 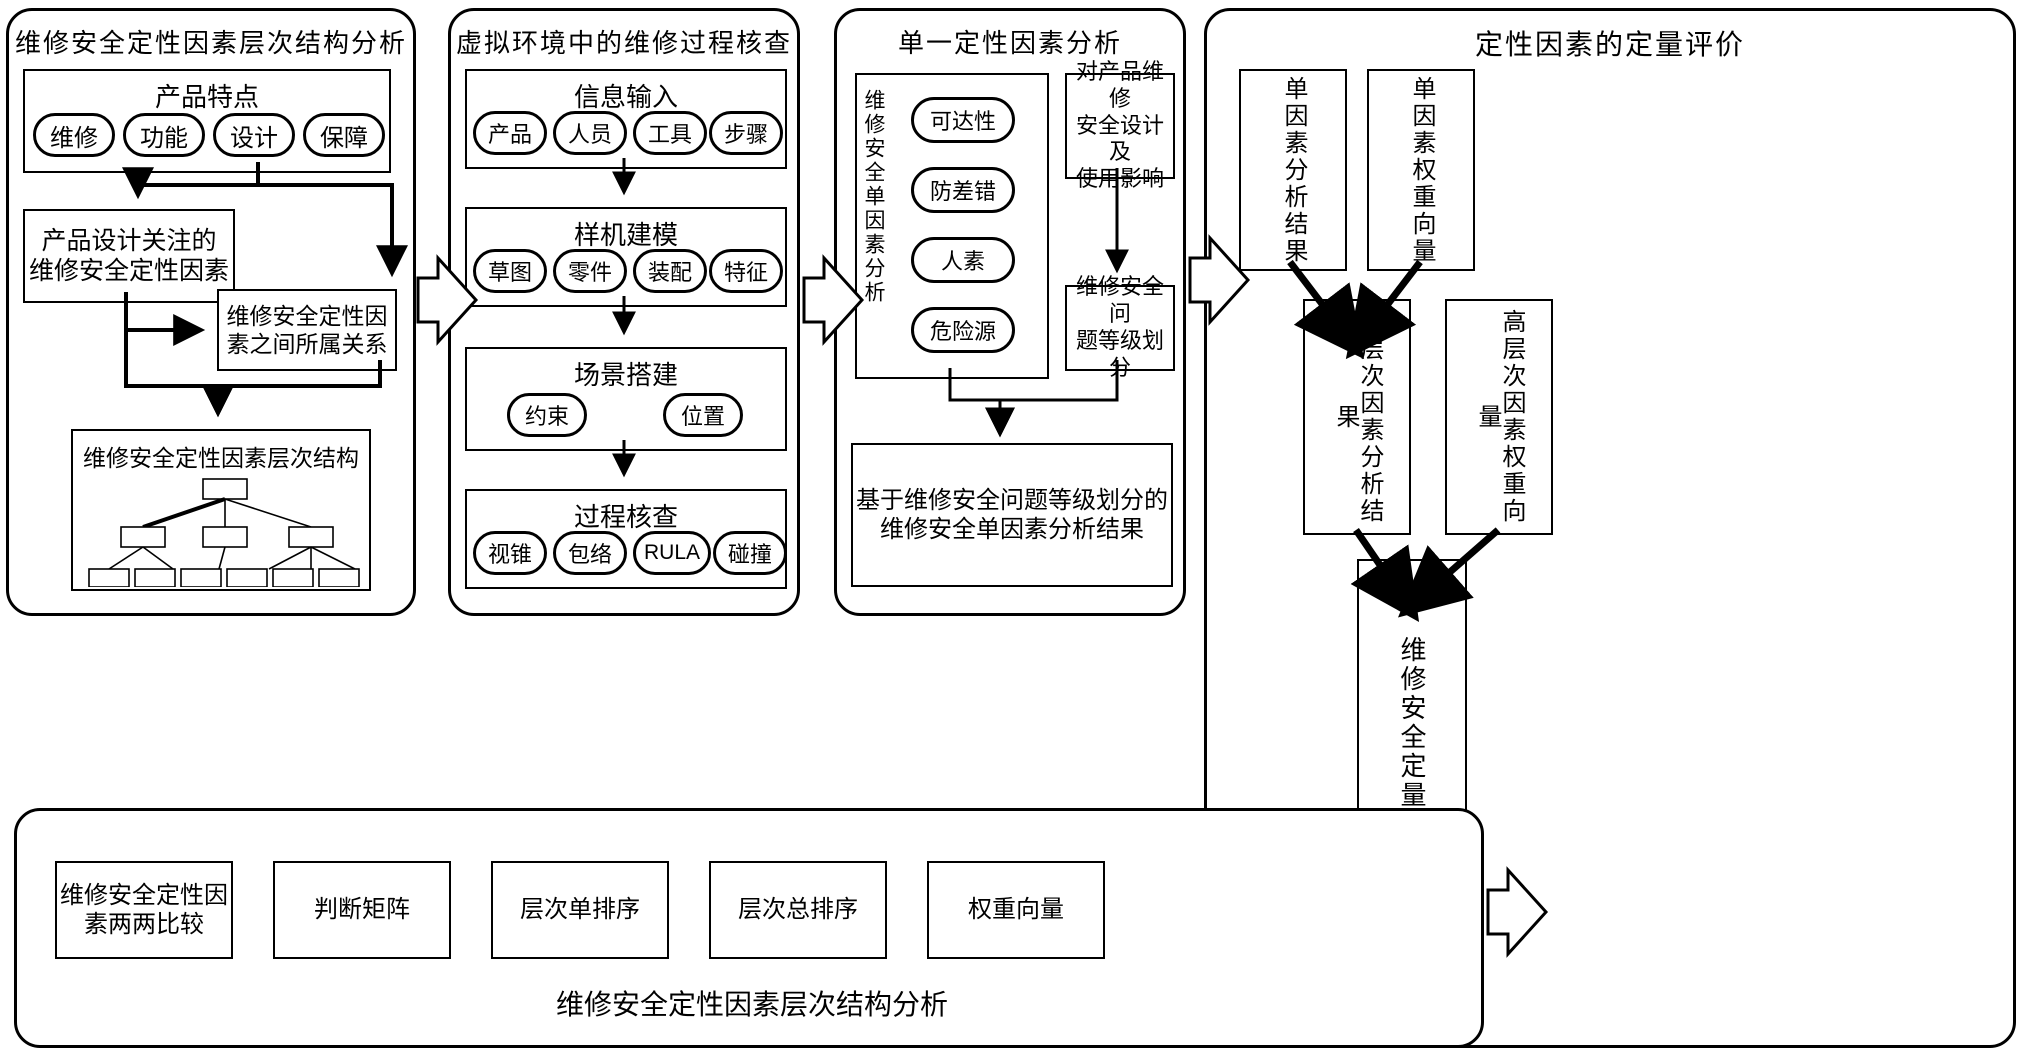 What do you see at coordinates (129, 256) in the screenshot?
I see `box-design-focus-factors: 产品设计关注的 维修安全定性因素` at bounding box center [129, 256].